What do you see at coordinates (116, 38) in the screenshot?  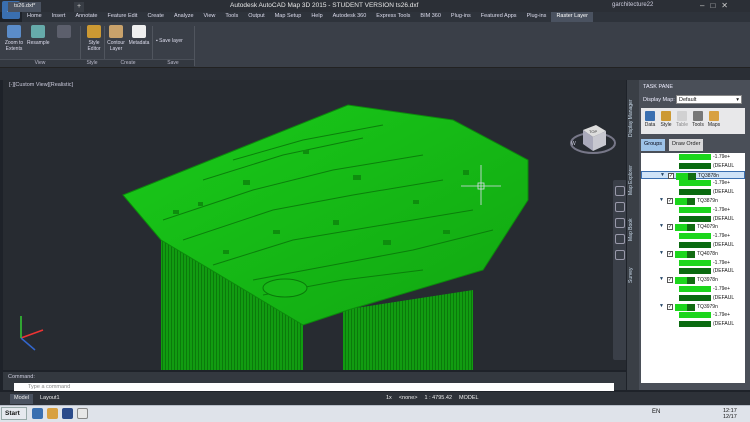 I see `contour-layer-button: Contour Layer` at bounding box center [116, 38].